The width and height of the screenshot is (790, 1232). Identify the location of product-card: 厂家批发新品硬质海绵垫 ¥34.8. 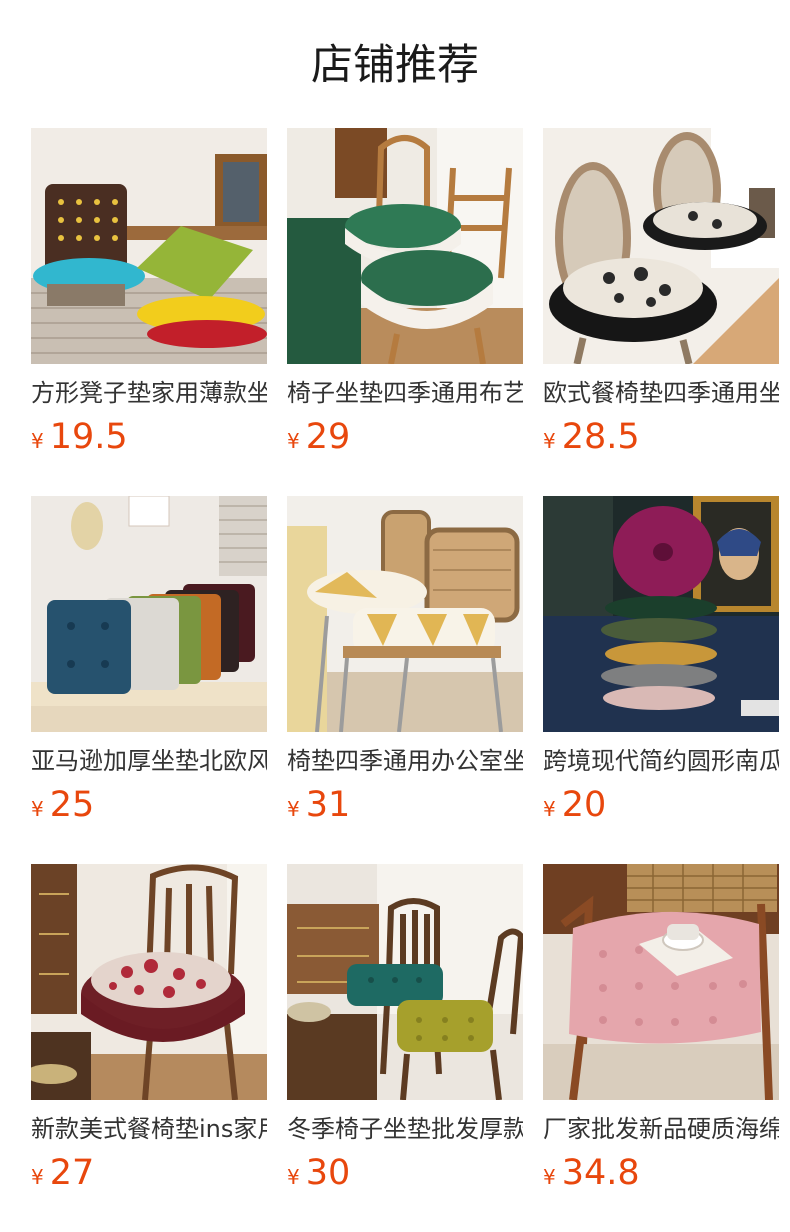
(661, 1034).